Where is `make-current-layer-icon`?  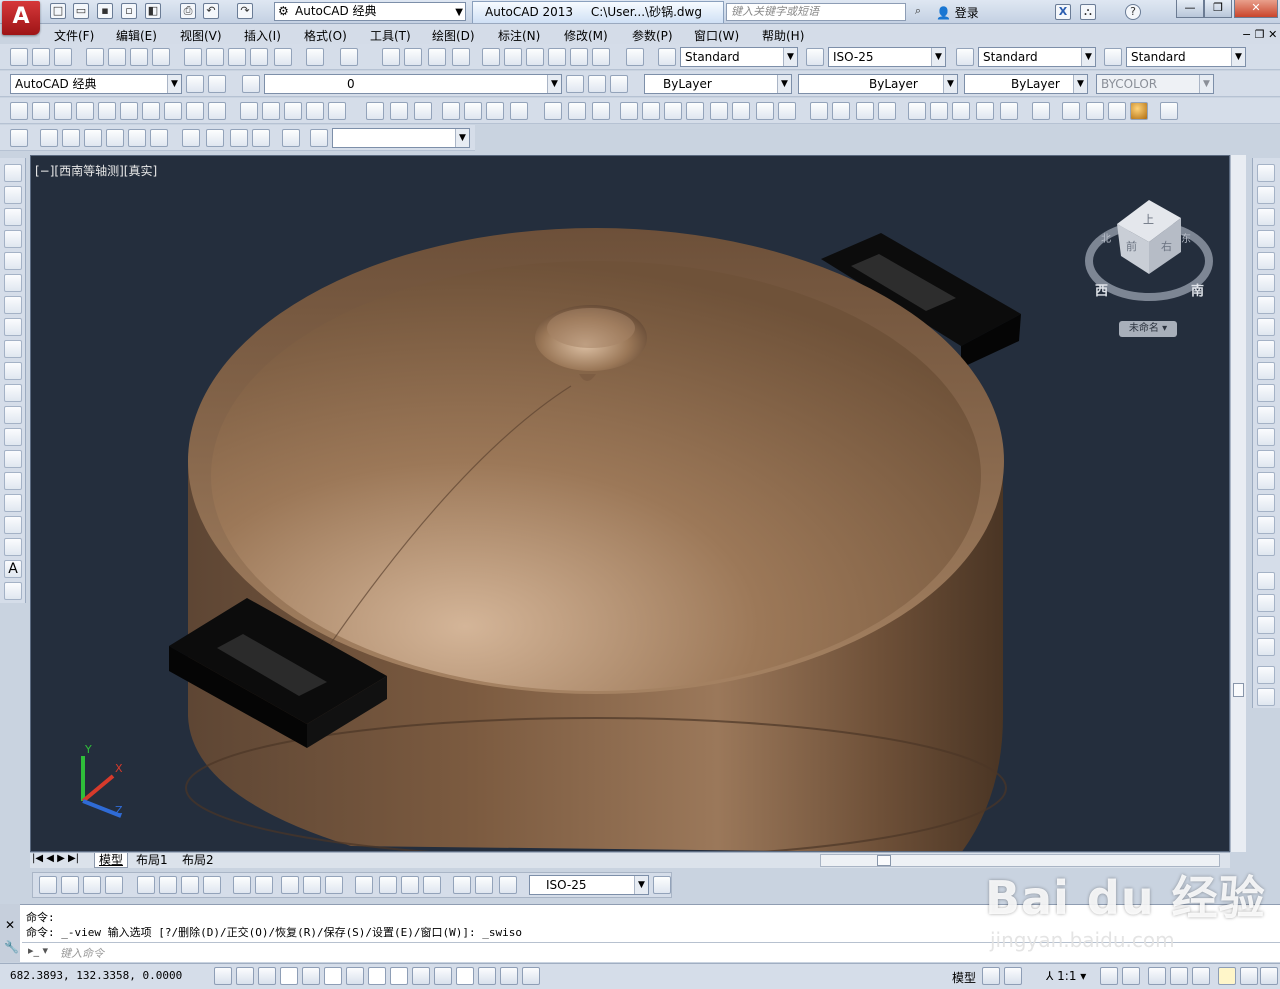 make-current-layer-icon is located at coordinates (575, 84).